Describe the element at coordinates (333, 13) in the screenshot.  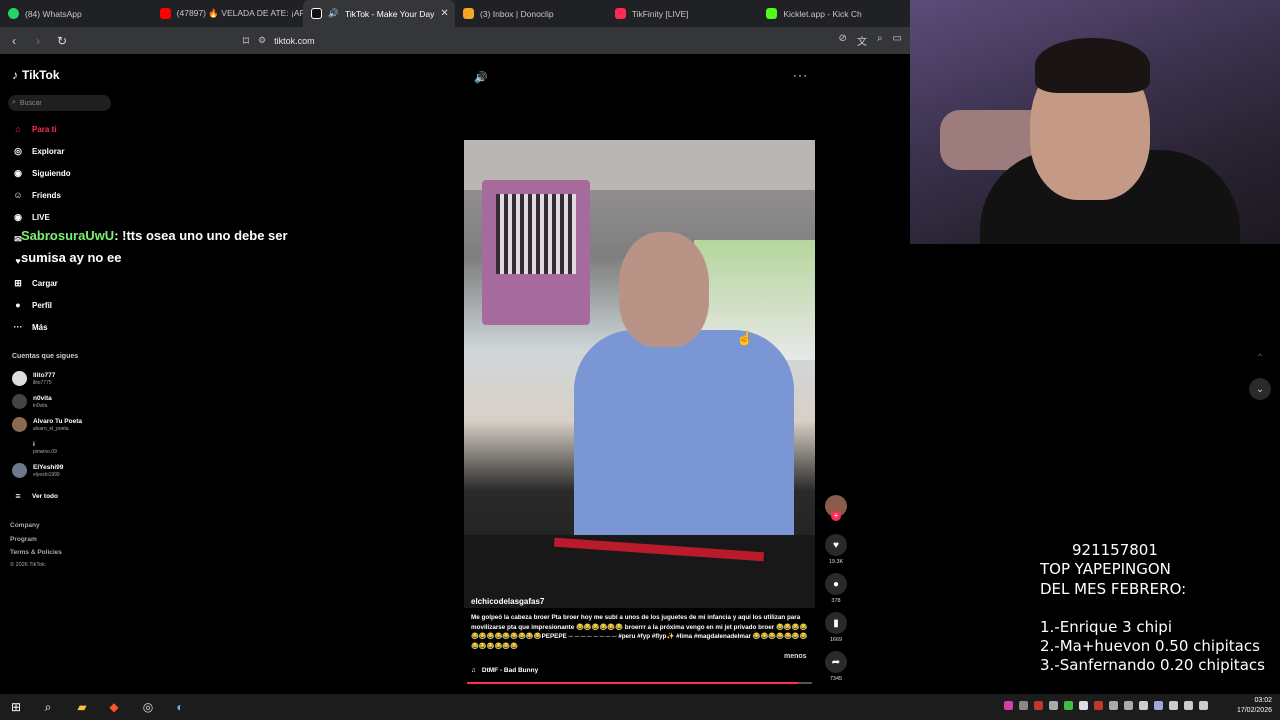
I see `speaker-icon: 🔊` at that location.